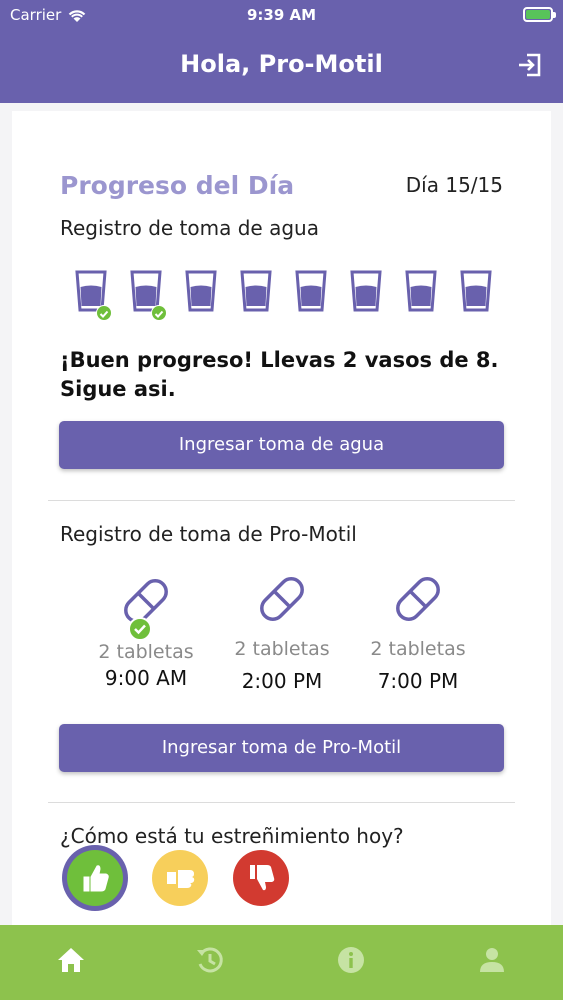 The width and height of the screenshot is (563, 1000). I want to click on home-icon, so click(71, 960).